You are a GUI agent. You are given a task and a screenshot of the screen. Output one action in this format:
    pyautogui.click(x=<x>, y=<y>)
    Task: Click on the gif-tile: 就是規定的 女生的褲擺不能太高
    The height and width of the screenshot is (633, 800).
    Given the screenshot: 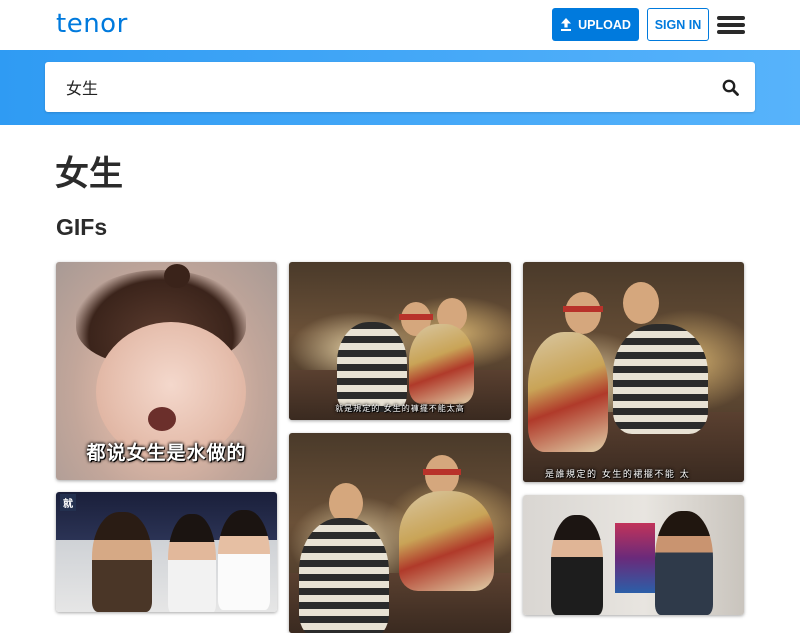 What is the action you would take?
    pyautogui.click(x=400, y=341)
    